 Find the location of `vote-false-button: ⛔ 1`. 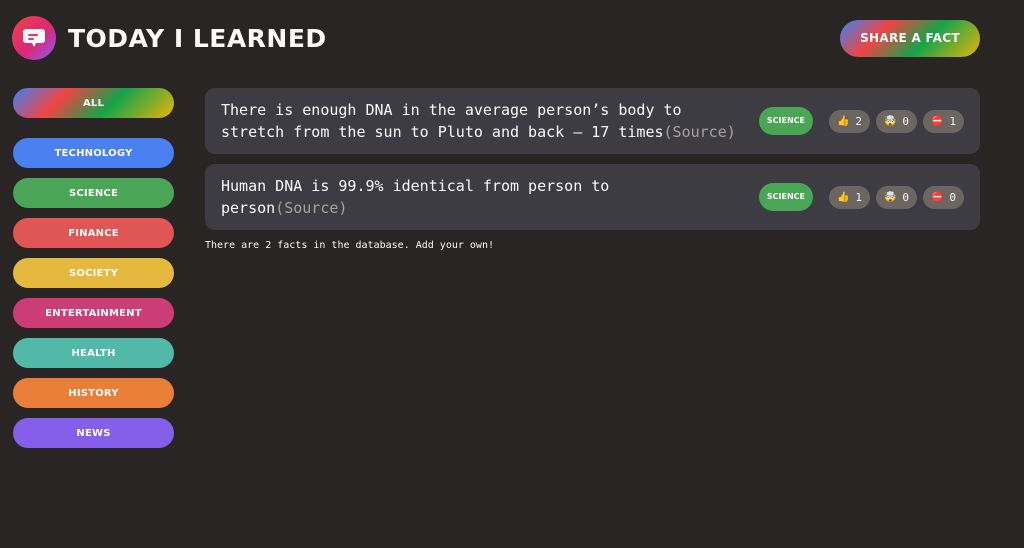

vote-false-button: ⛔ 1 is located at coordinates (943, 121).